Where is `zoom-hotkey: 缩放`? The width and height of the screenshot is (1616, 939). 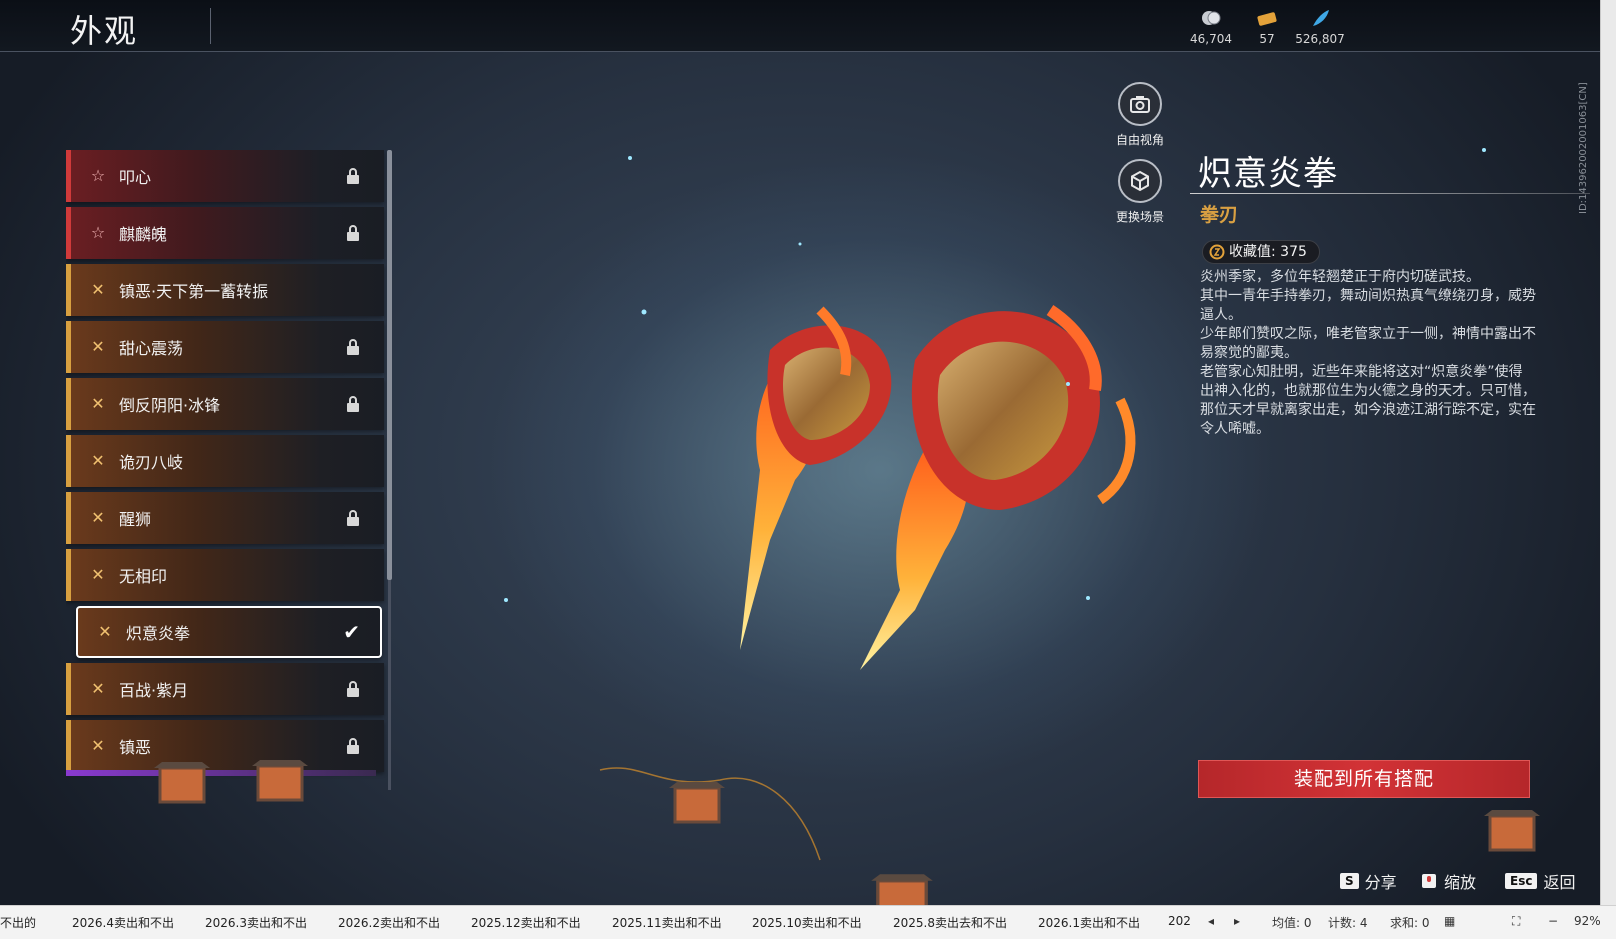 zoom-hotkey: 缩放 is located at coordinates (1448, 881).